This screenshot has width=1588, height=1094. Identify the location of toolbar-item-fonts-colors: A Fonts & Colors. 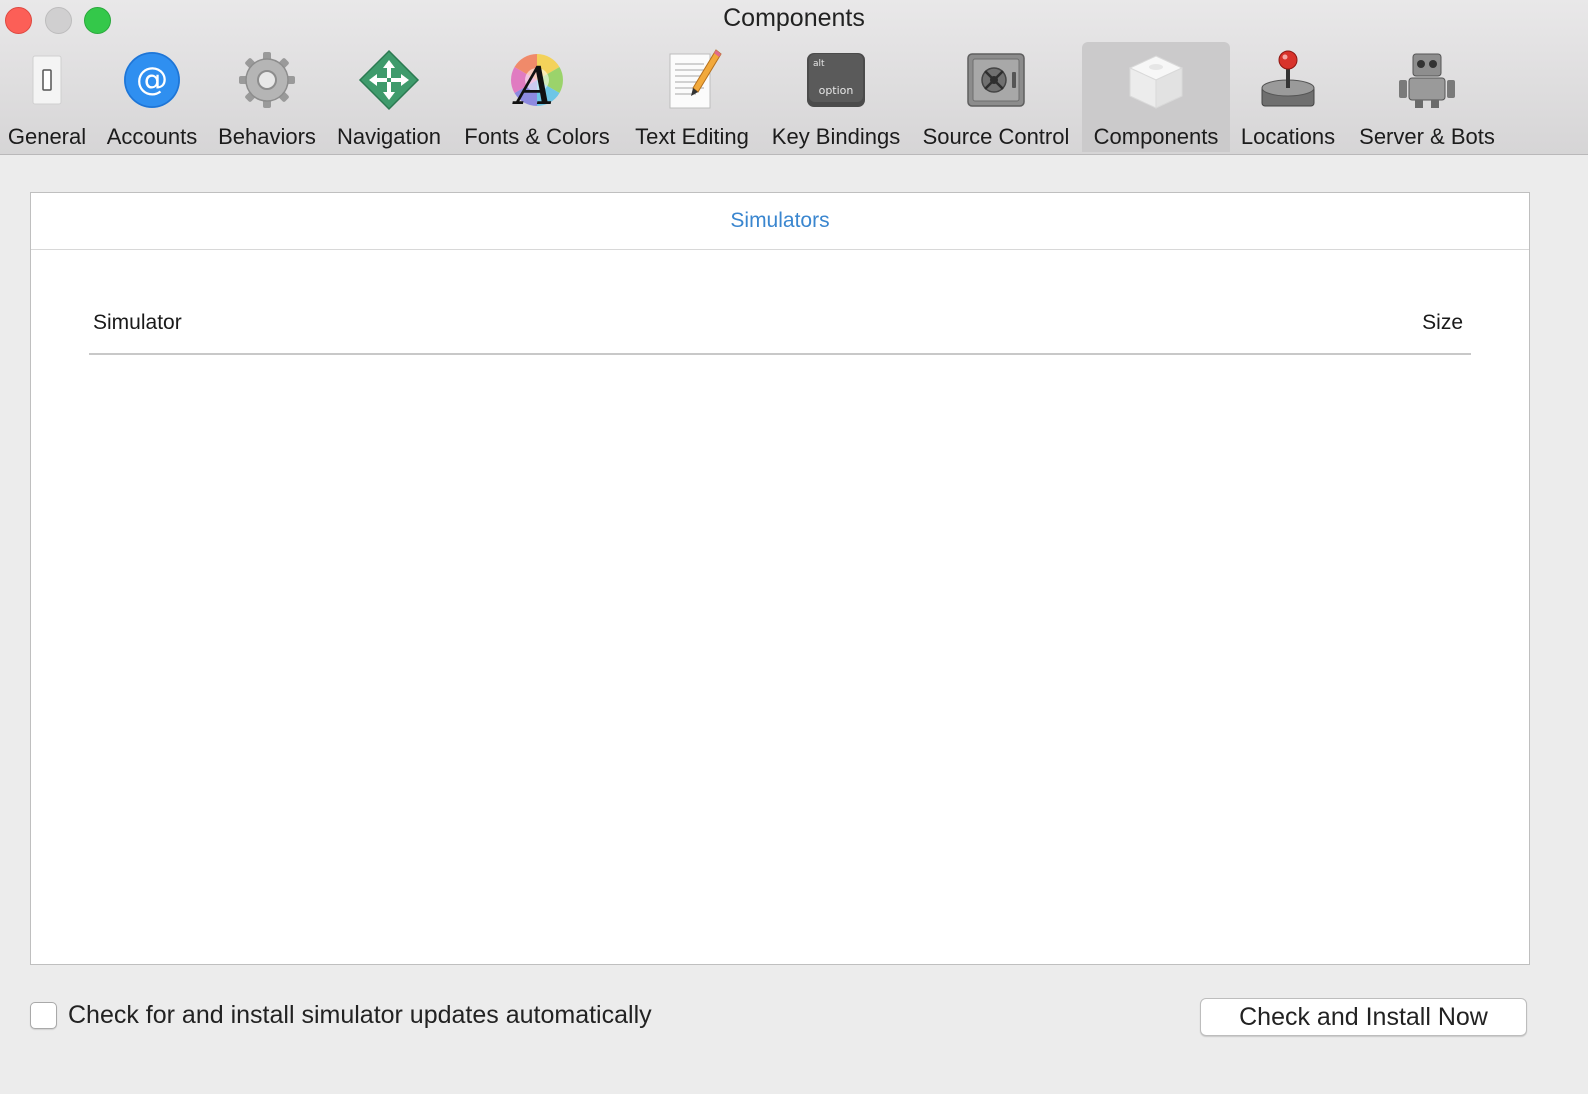
(537, 97).